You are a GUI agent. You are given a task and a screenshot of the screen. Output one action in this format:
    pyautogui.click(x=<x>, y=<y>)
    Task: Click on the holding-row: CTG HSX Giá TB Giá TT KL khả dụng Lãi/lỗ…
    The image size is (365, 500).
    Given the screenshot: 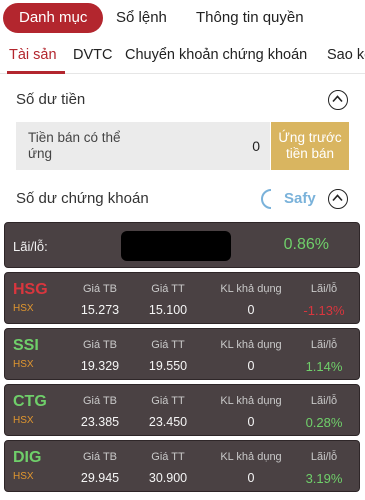 What is the action you would take?
    pyautogui.click(x=182, y=410)
    